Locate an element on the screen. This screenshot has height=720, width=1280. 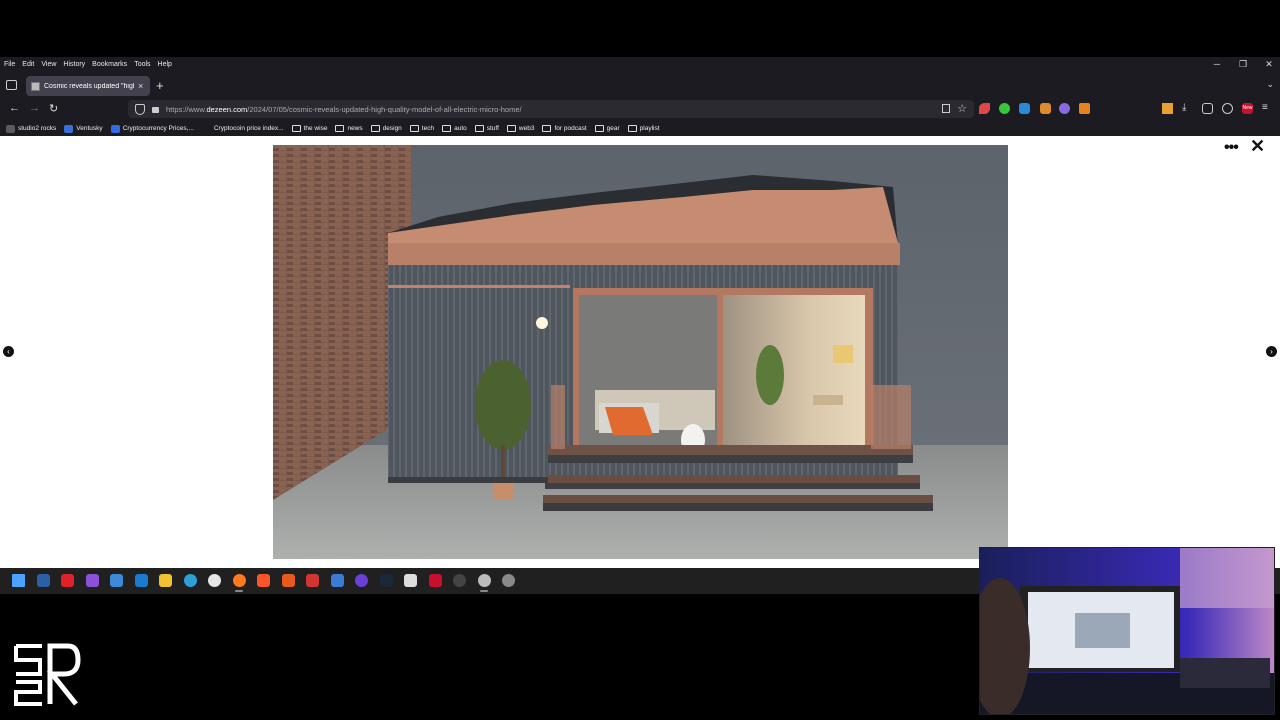
menu-help: Help is located at coordinates (165, 64).